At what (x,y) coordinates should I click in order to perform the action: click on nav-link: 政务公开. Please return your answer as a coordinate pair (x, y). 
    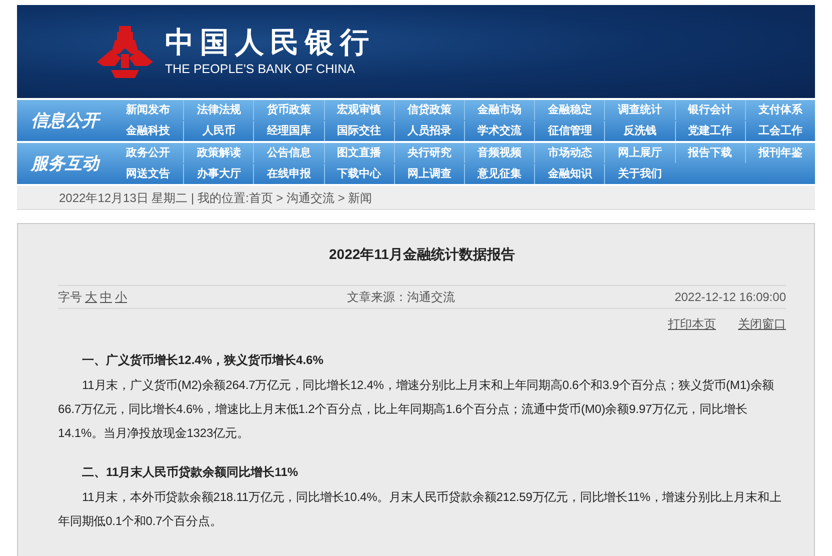
    Looking at the image, I should click on (148, 153).